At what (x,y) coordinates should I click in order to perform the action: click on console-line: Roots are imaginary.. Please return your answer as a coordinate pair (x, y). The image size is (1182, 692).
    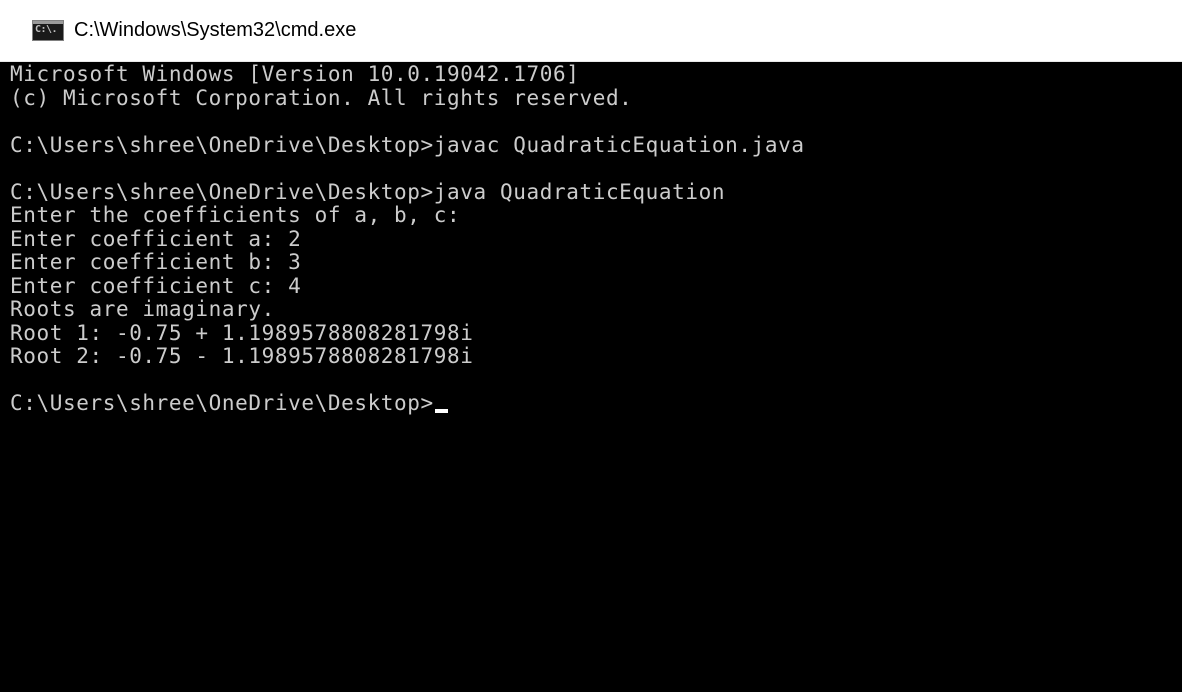
    Looking at the image, I should click on (142, 309).